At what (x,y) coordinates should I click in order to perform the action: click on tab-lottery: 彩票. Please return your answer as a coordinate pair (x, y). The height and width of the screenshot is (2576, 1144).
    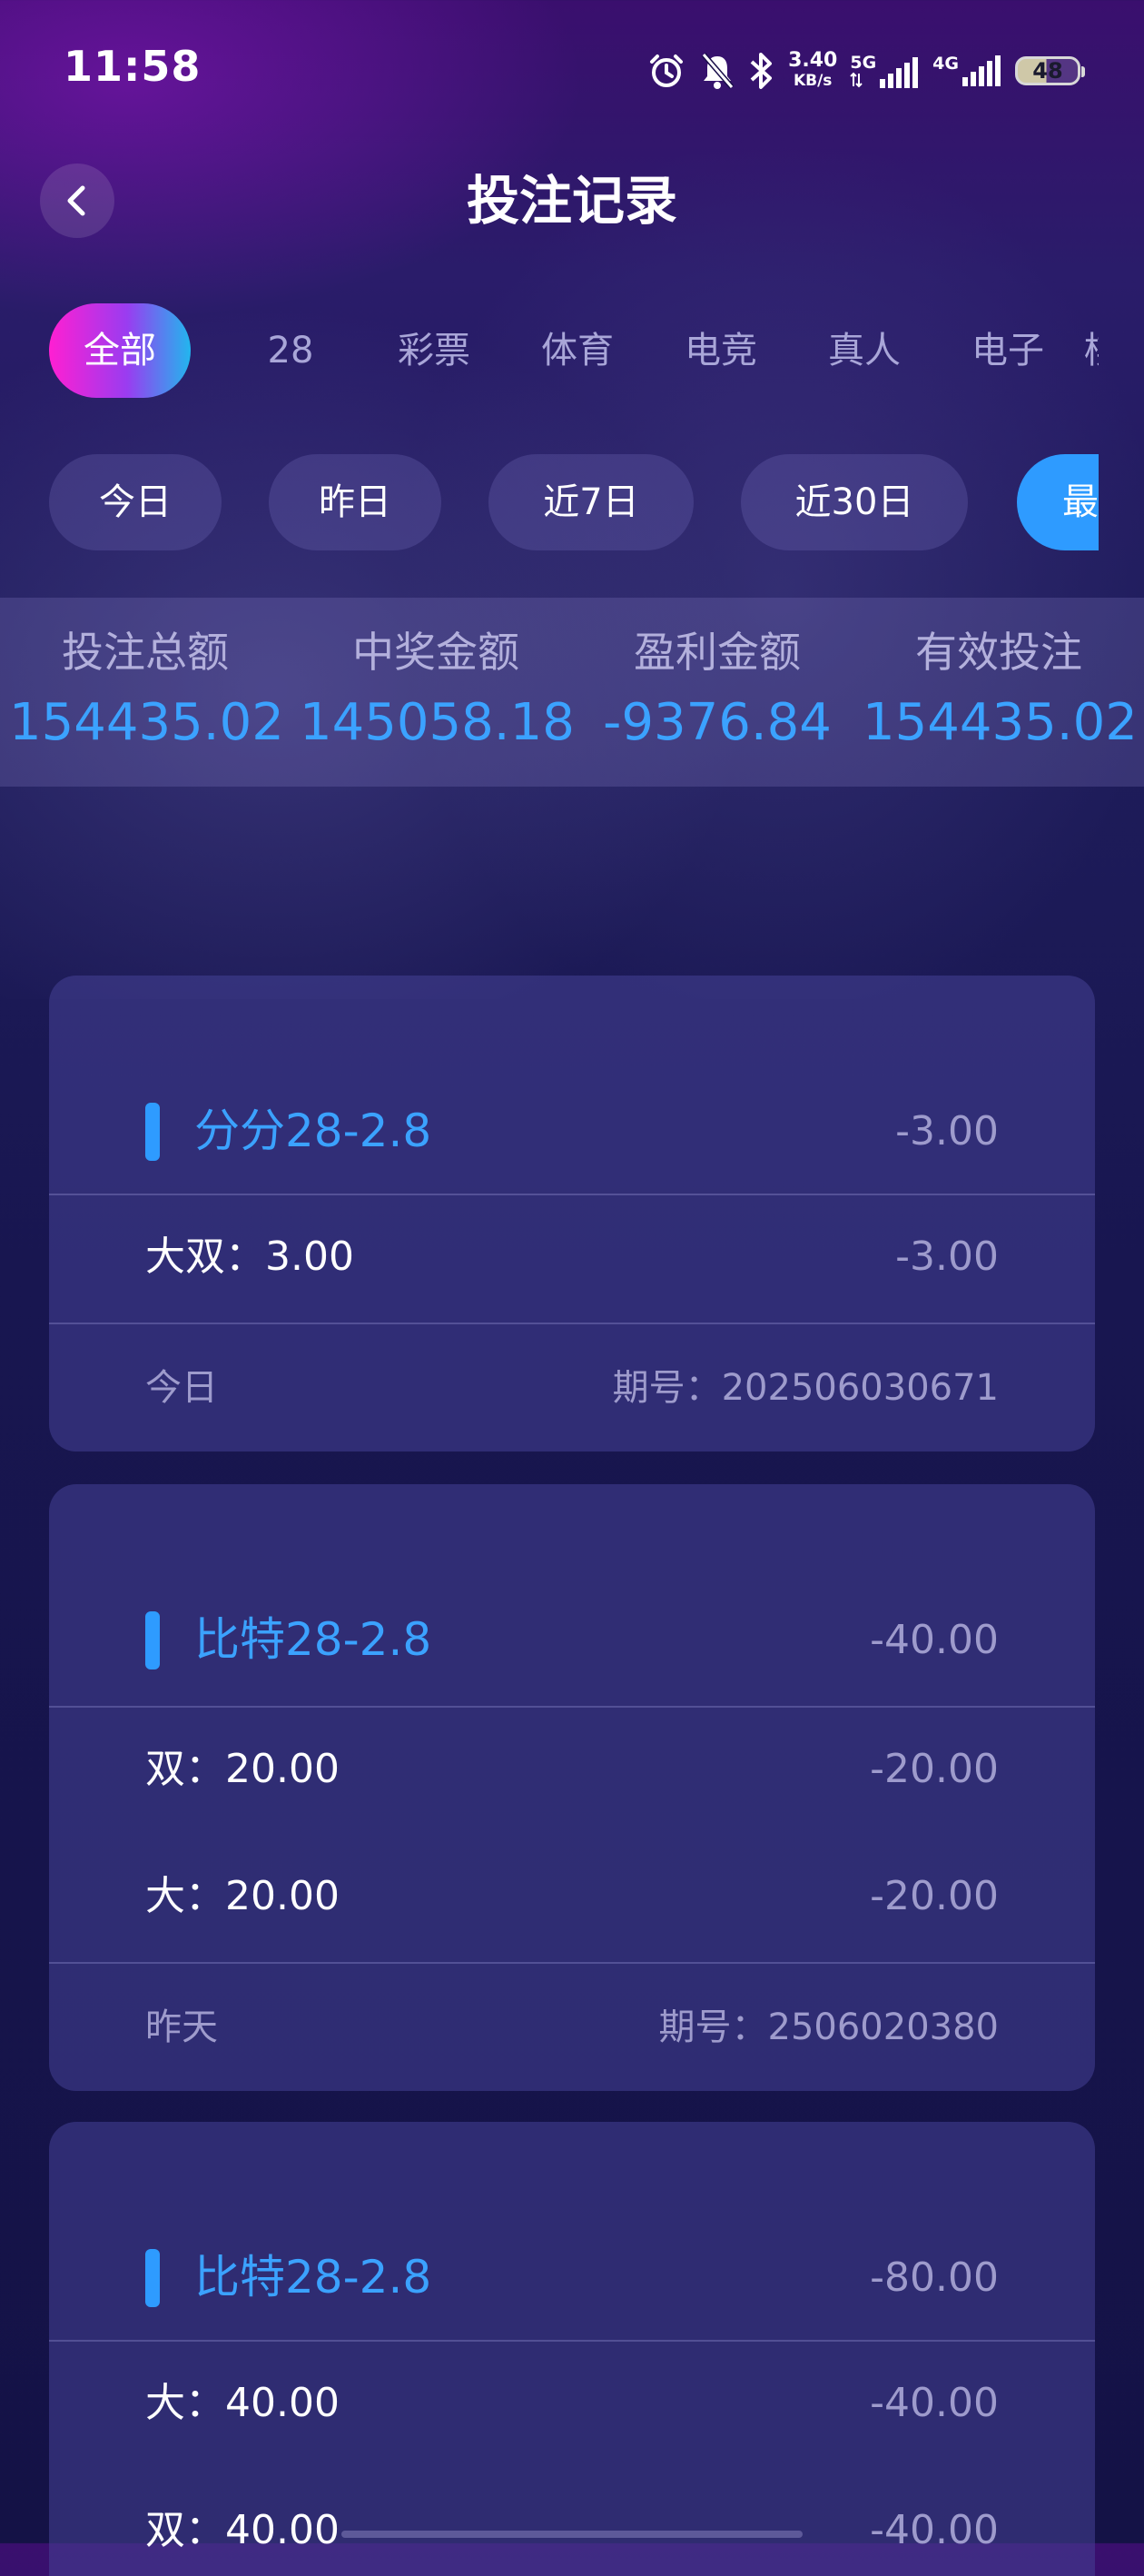
    Looking at the image, I should click on (434, 350).